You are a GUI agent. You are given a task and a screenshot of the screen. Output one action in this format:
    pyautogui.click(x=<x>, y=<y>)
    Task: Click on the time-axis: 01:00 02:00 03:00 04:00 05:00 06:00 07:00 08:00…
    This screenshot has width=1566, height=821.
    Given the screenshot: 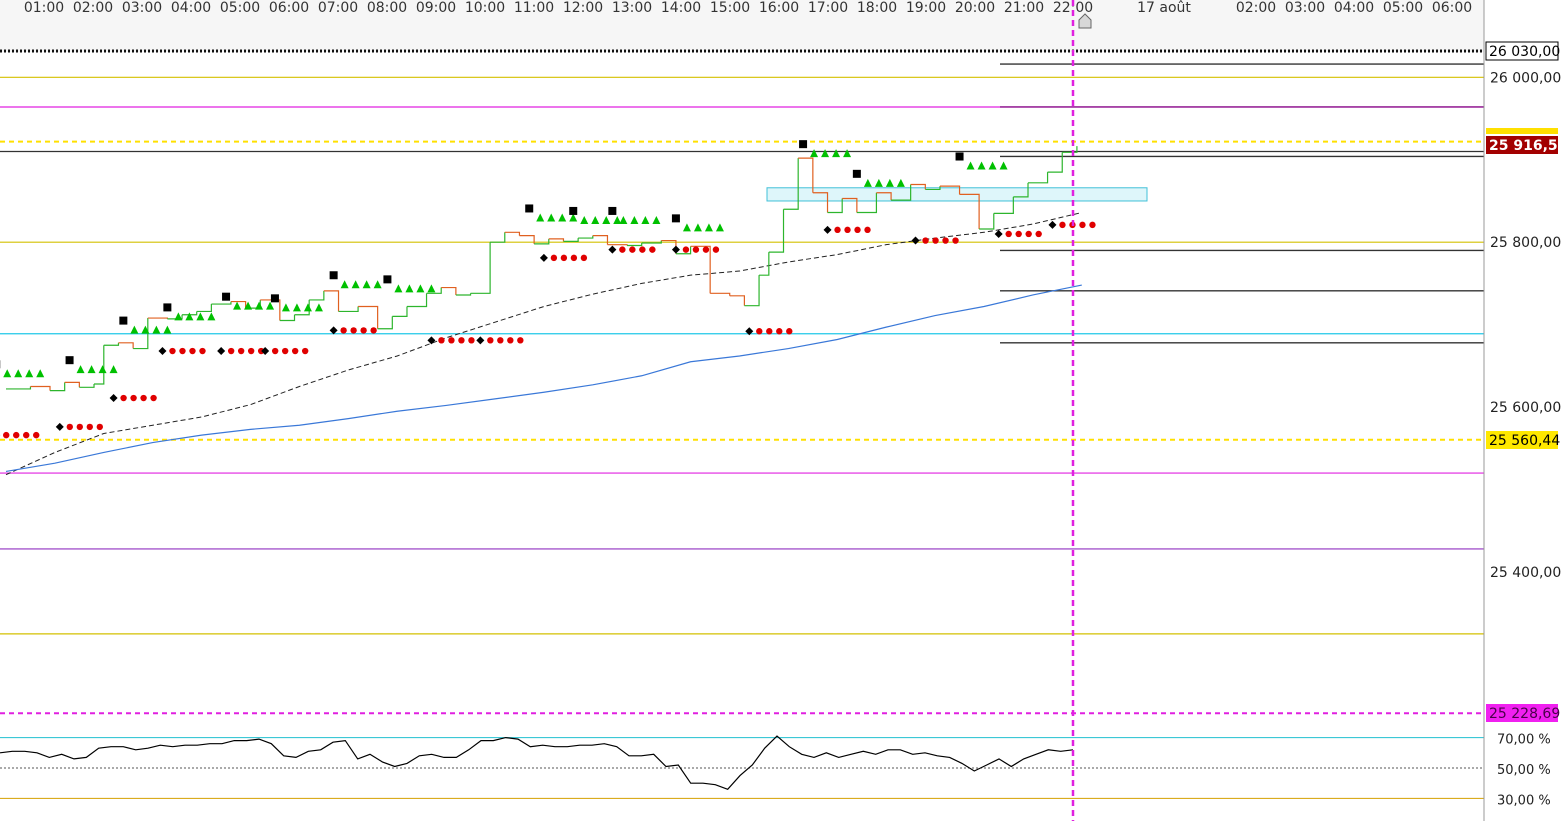 What is the action you would take?
    pyautogui.click(x=748, y=8)
    